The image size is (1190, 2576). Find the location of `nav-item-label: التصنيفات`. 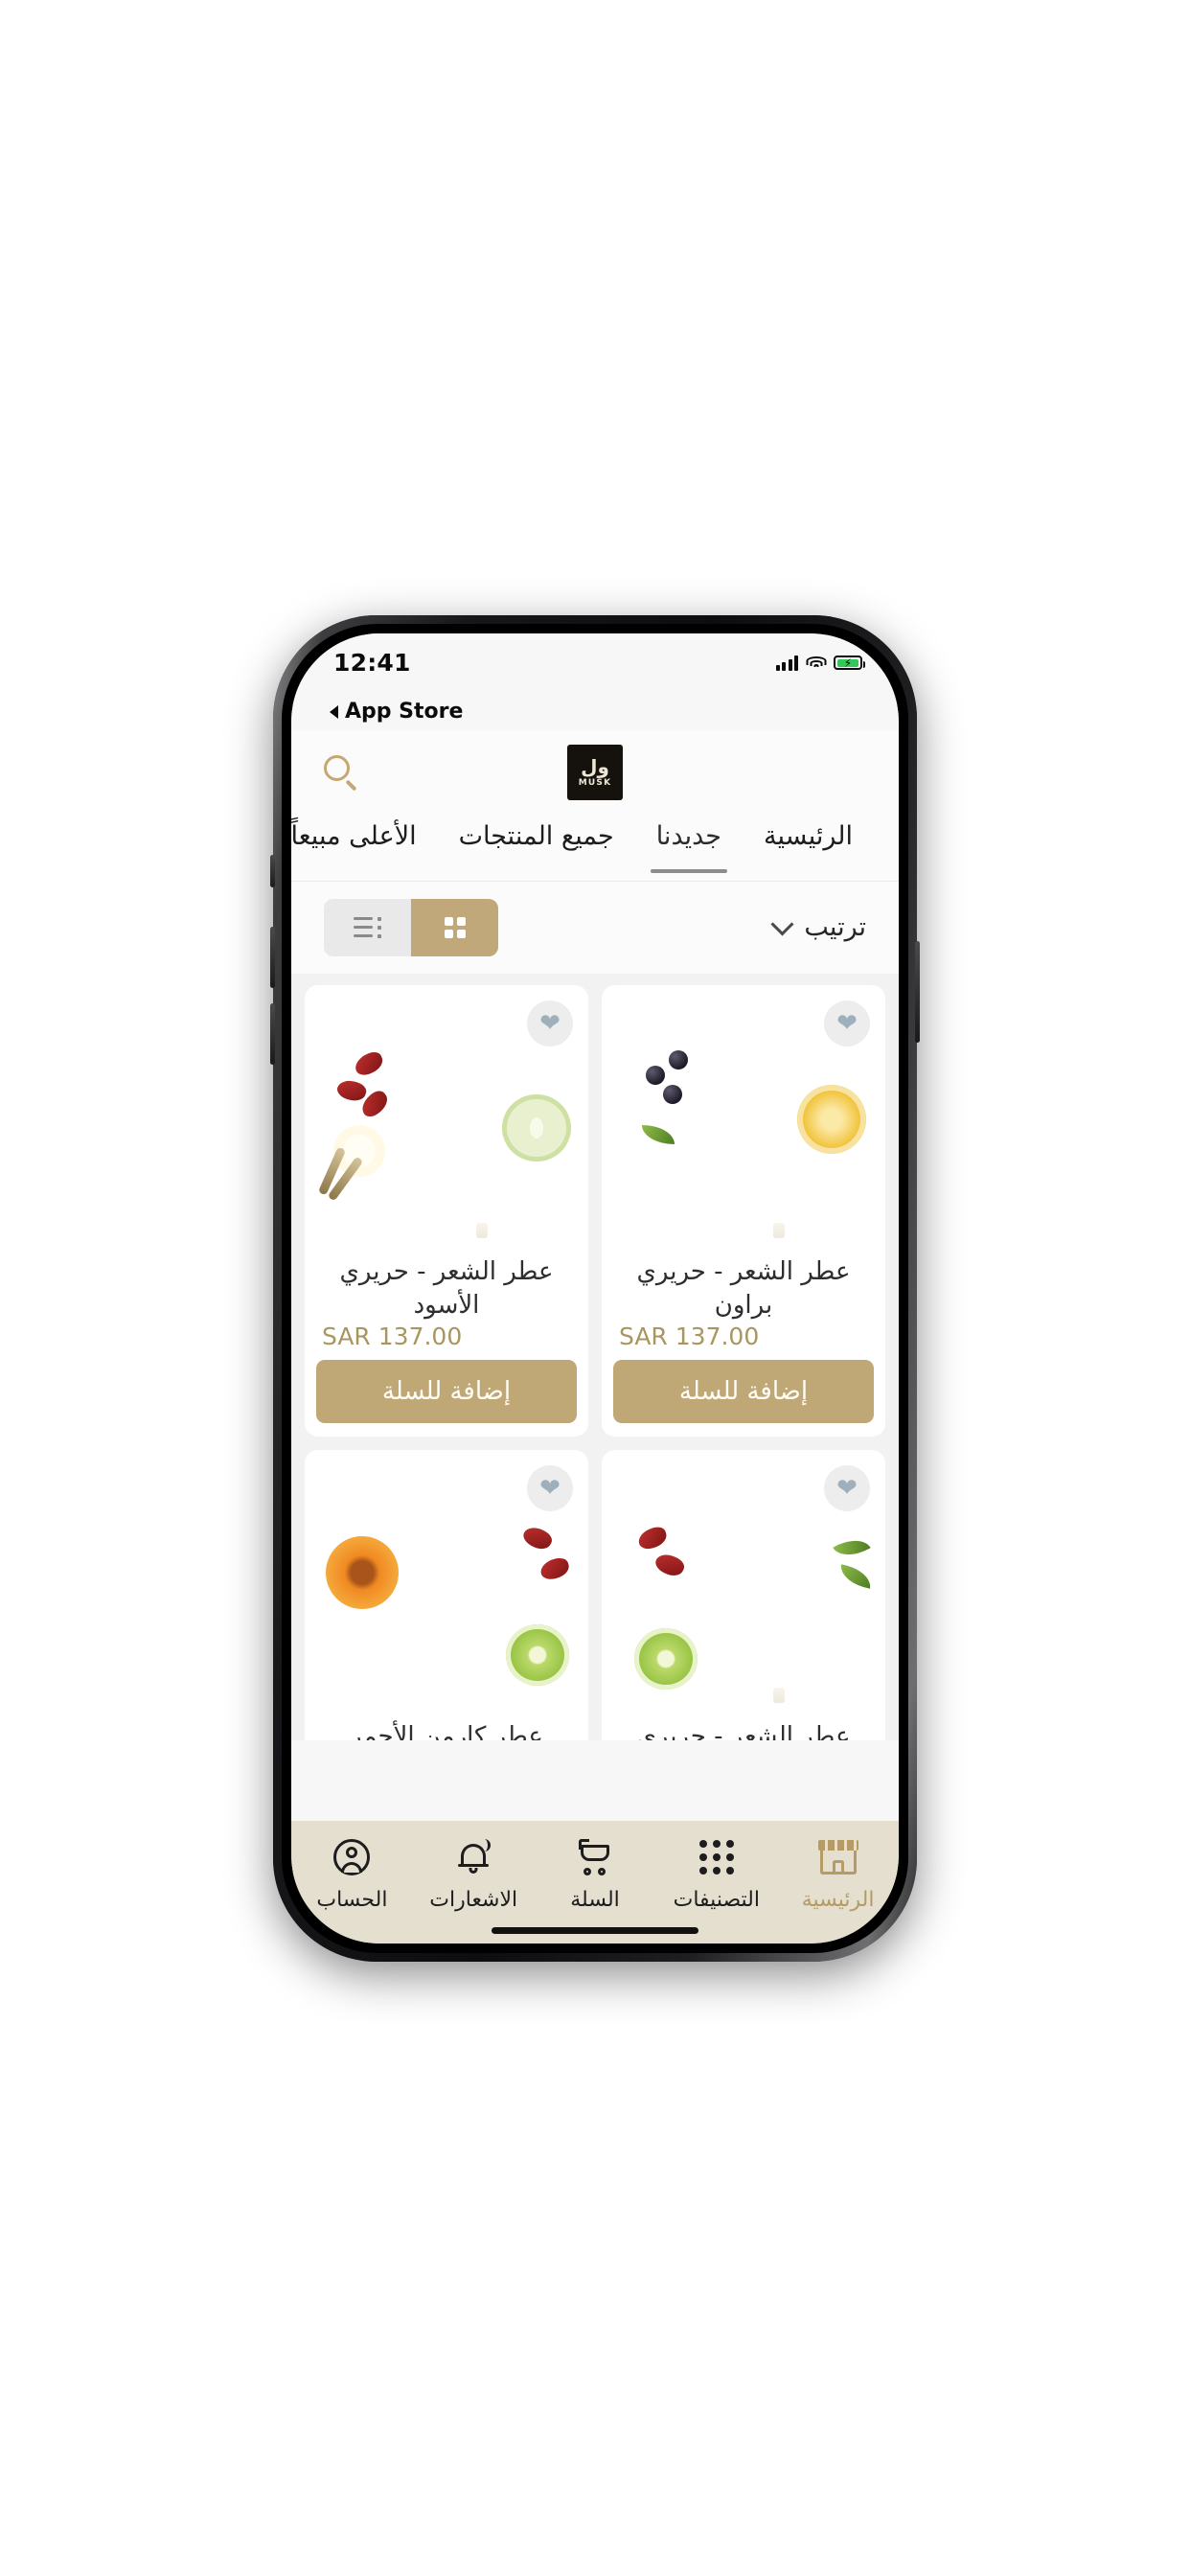

nav-item-label: التصنيفات is located at coordinates (716, 1899).